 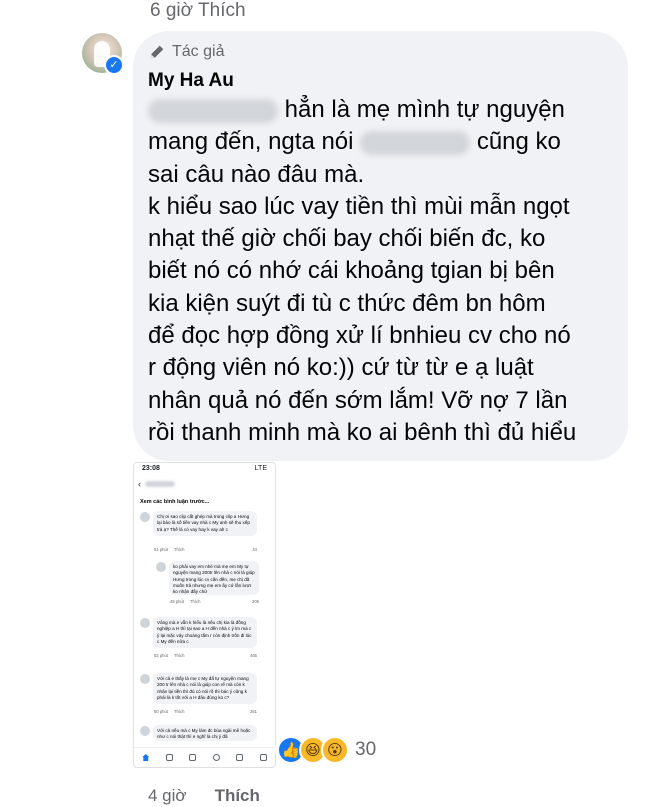 I want to click on screenshot-comment-meta: 50 phút Thích, so click(x=169, y=711).